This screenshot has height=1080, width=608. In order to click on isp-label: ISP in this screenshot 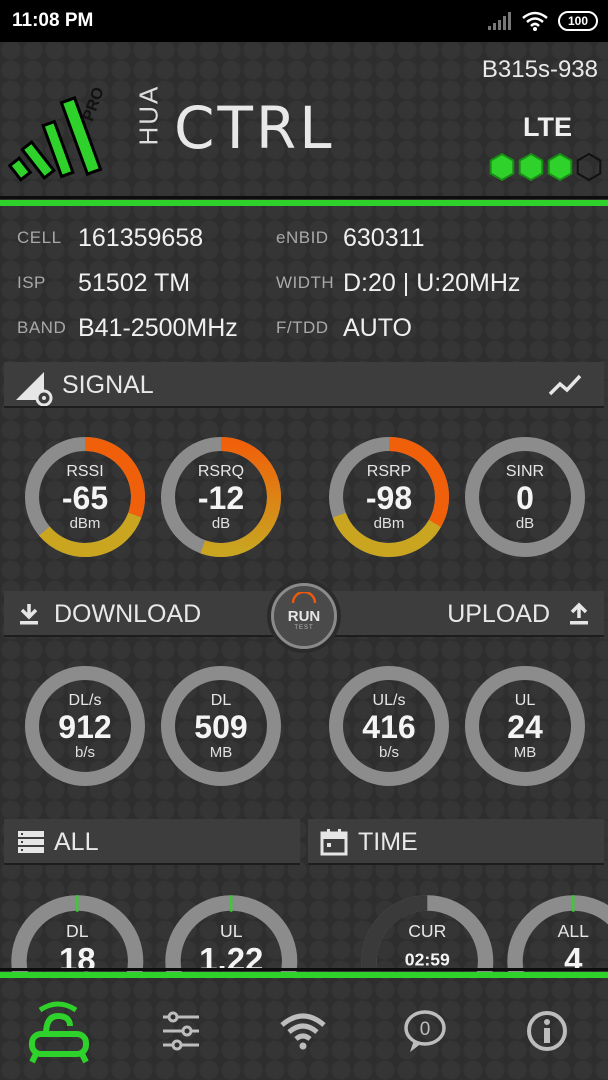, I will do `click(31, 282)`.